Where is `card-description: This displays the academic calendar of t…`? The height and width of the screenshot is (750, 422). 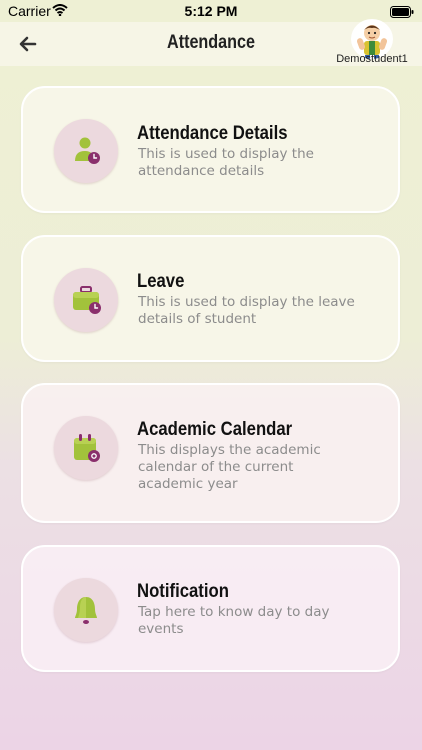 card-description: This displays the academic calendar of t… is located at coordinates (229, 467).